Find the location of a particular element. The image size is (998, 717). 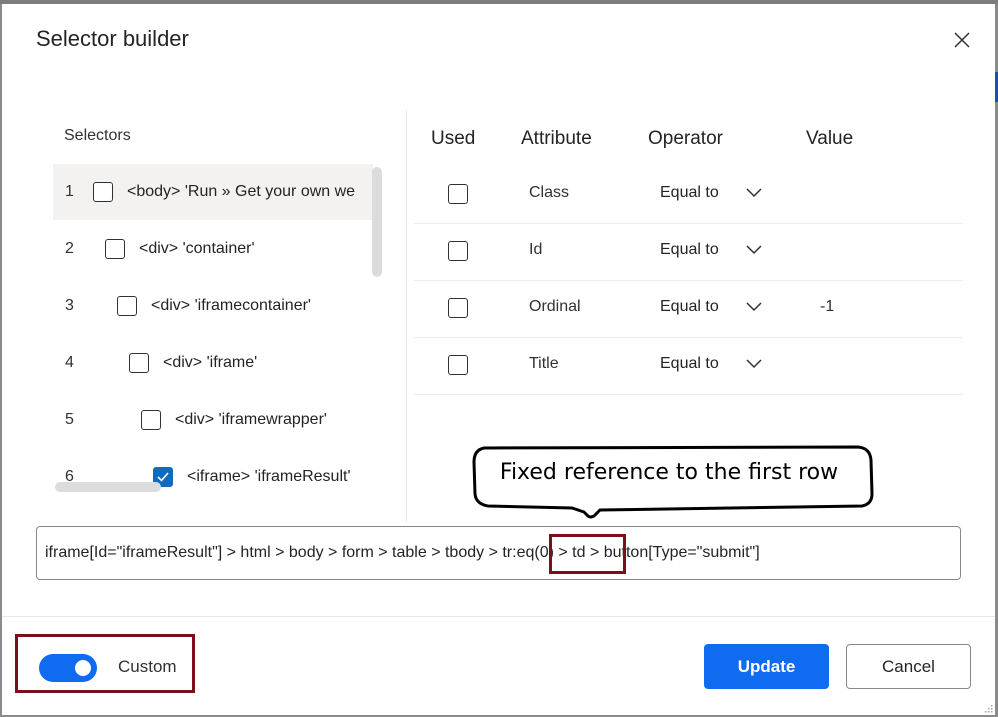

selector-item: 1 <body> 'Run » Get your own we is located at coordinates (213, 192).